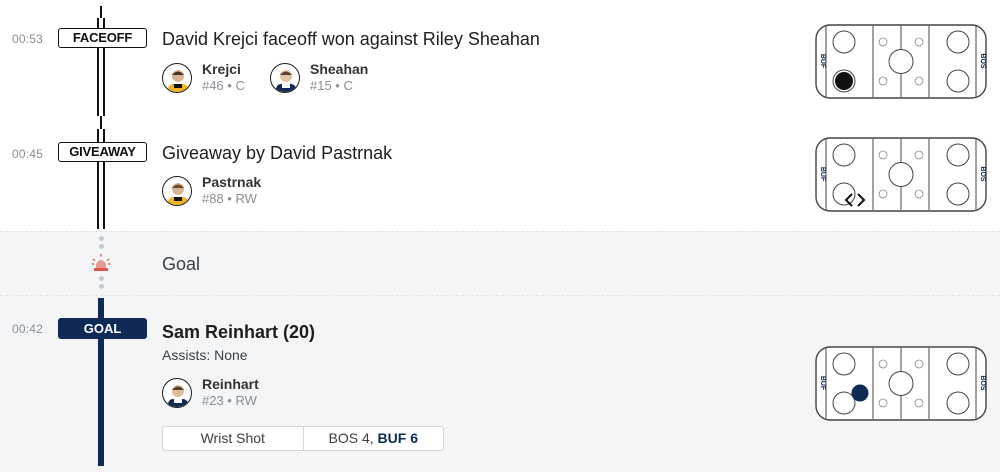 The width and height of the screenshot is (1000, 472). Describe the element at coordinates (232, 182) in the screenshot. I see `player-name: Pastrnak` at that location.